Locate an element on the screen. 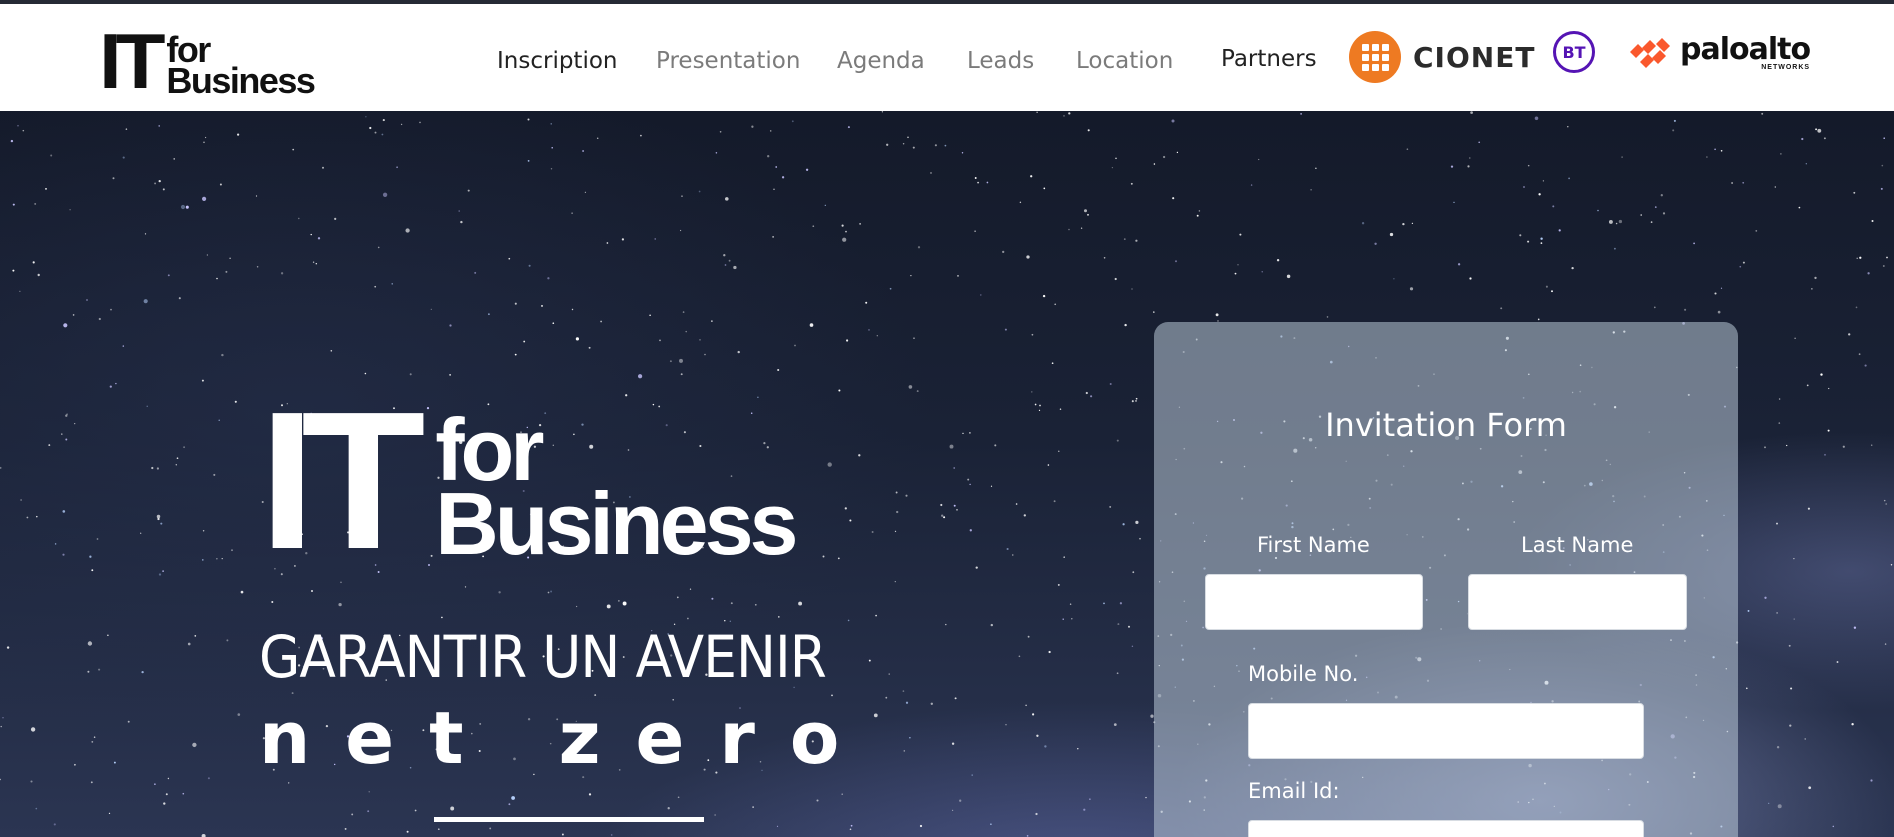 This screenshot has width=1894, height=837. nav-leads: Leads is located at coordinates (1000, 61).